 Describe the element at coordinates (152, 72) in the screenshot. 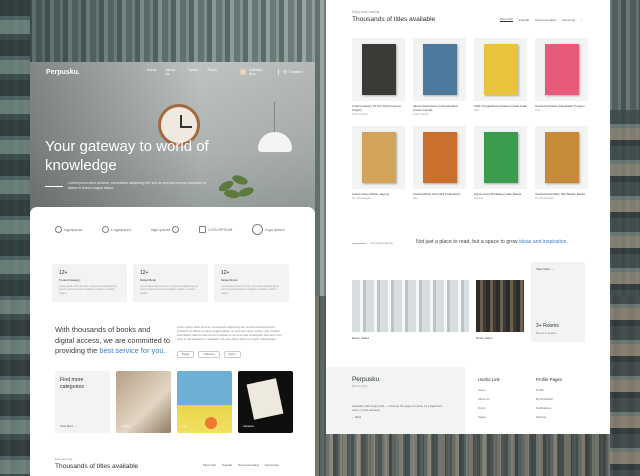

I see `nav-link-home: Home` at that location.